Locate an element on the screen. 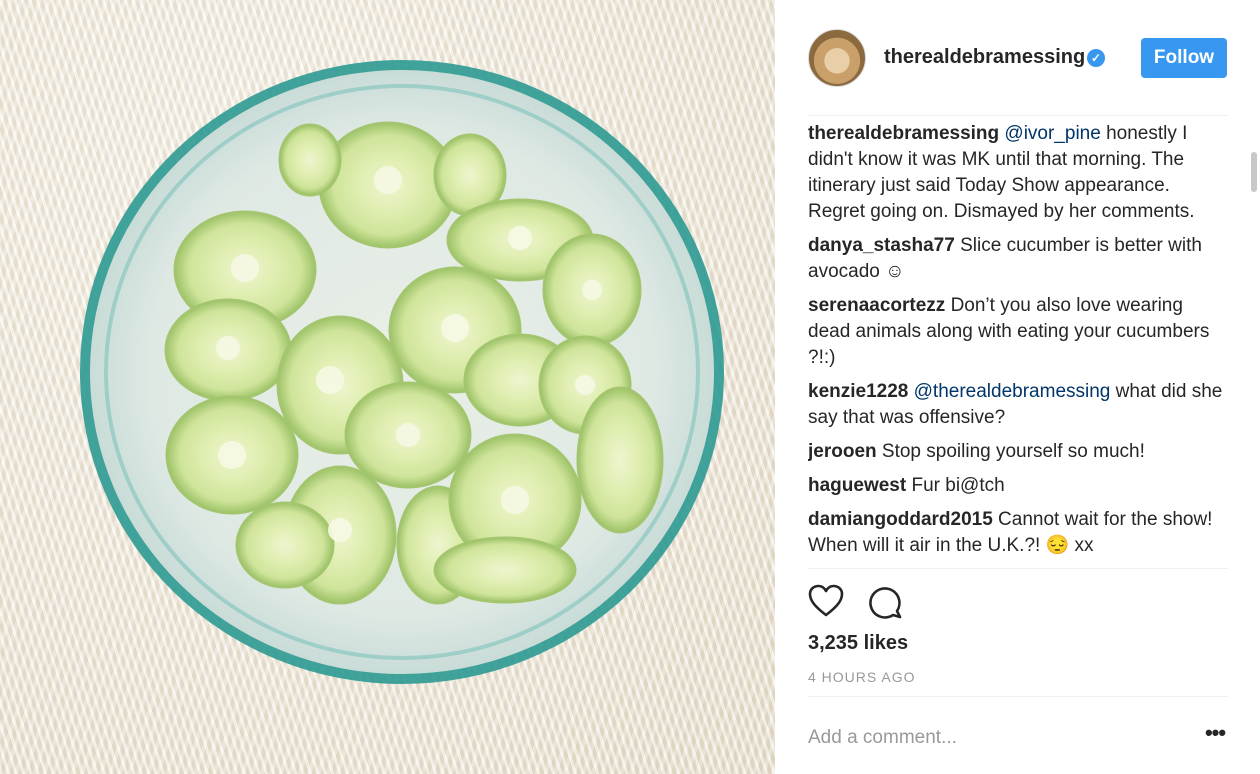  post-author-username: therealdebramessing is located at coordinates (984, 57).